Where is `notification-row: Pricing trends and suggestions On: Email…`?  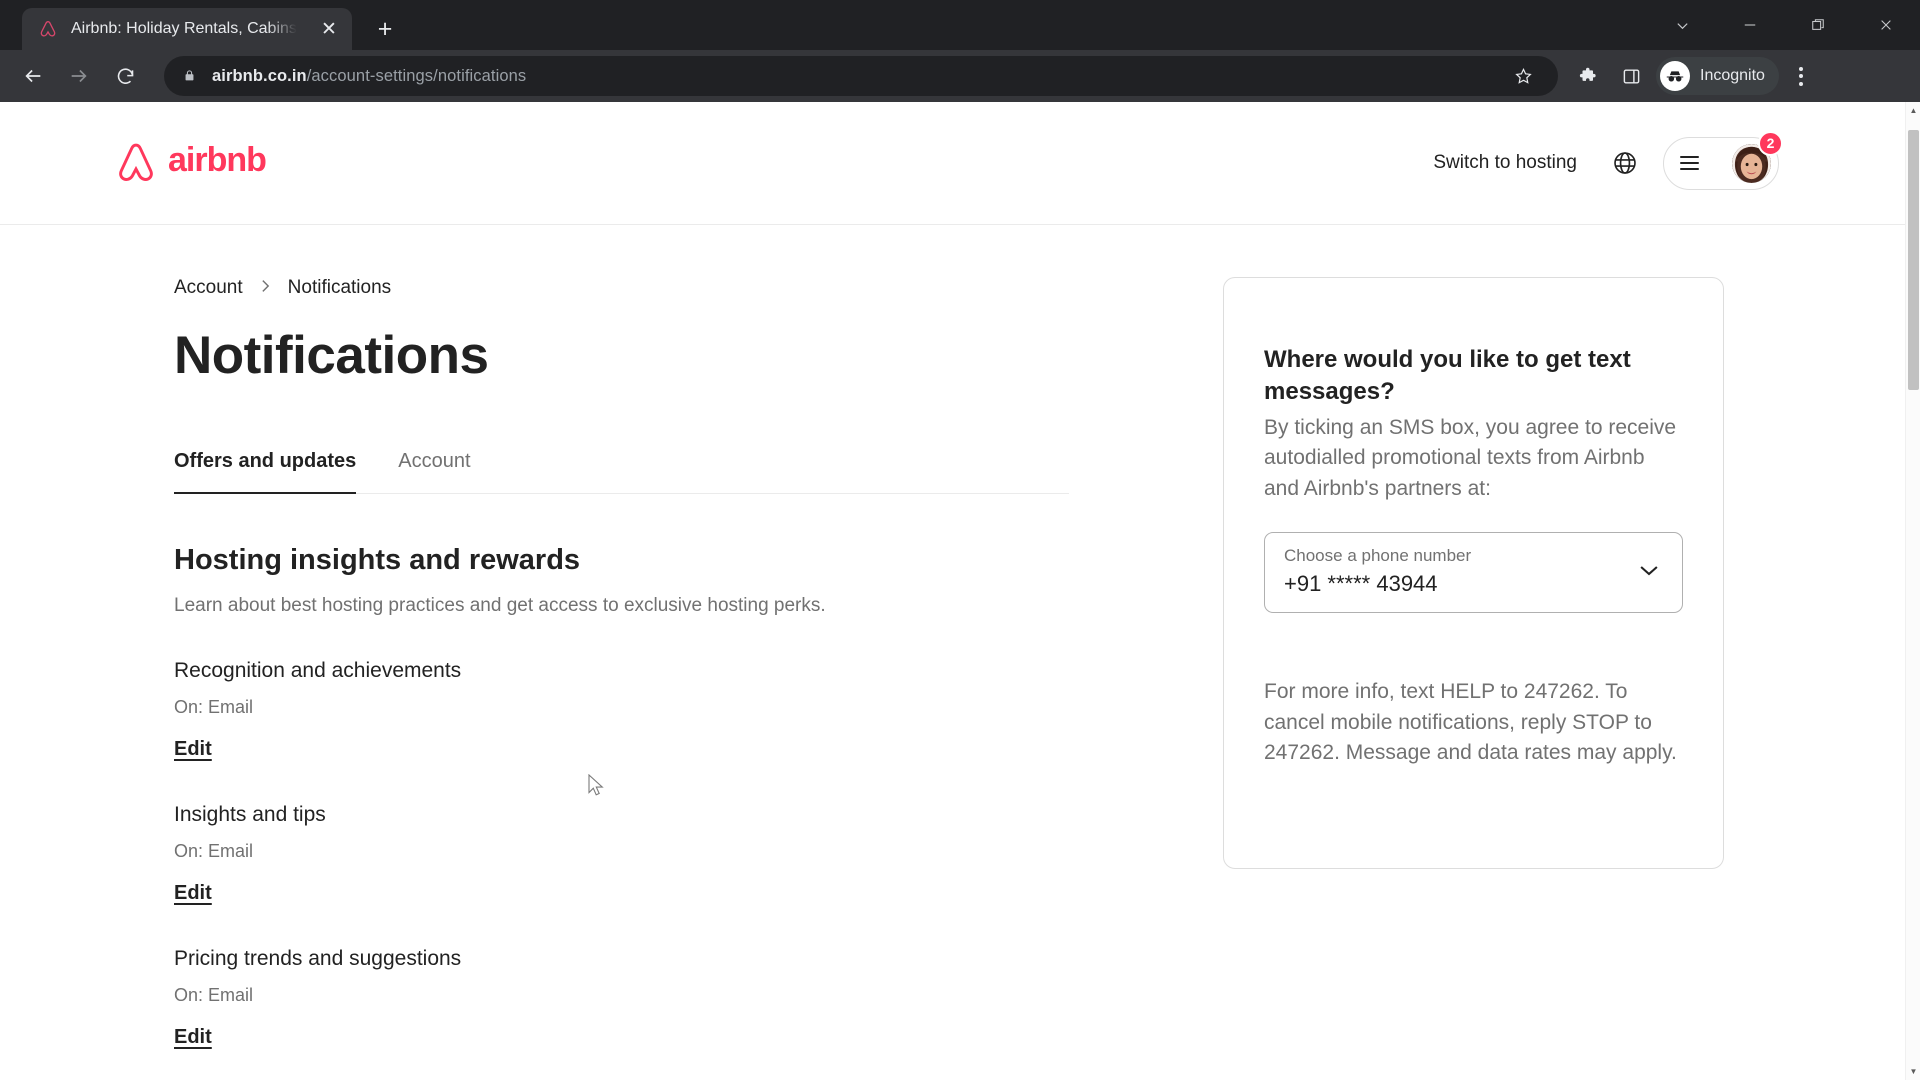
notification-row: Pricing trends and suggestions On: Email… is located at coordinates (621, 998).